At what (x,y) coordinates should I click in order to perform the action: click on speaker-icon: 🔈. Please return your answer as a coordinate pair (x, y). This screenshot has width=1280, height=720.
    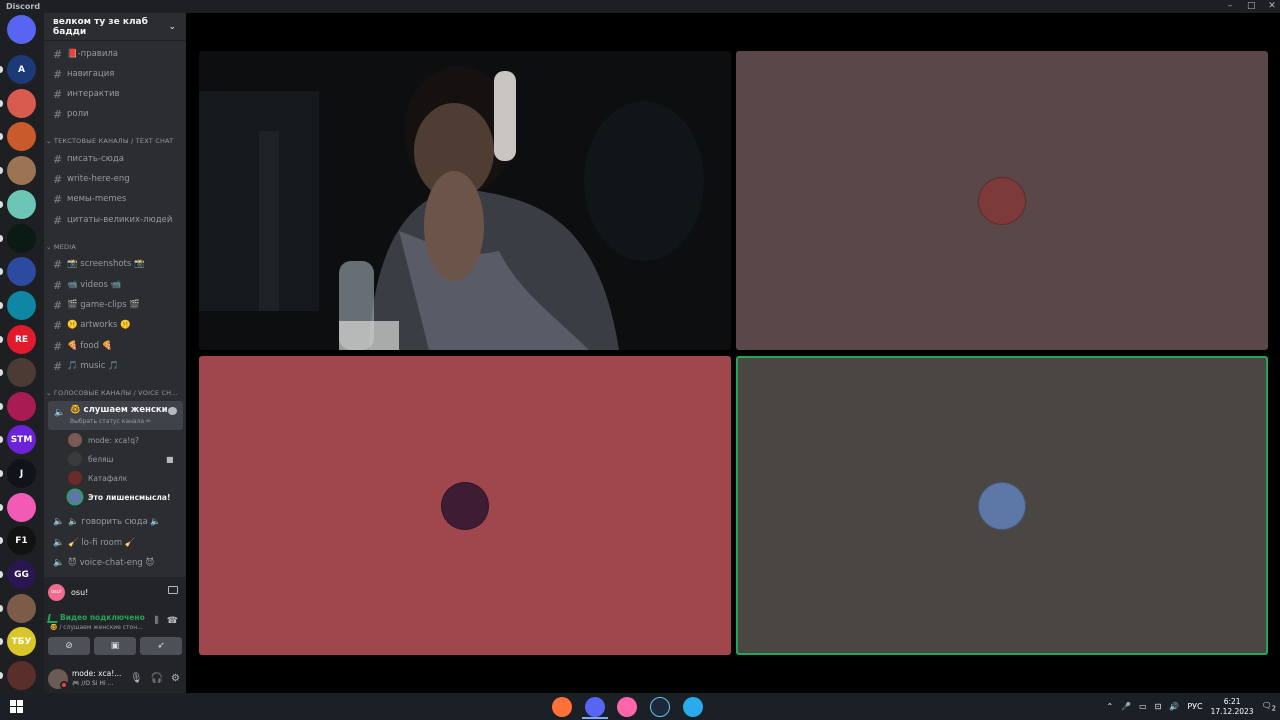
    Looking at the image, I should click on (59, 543).